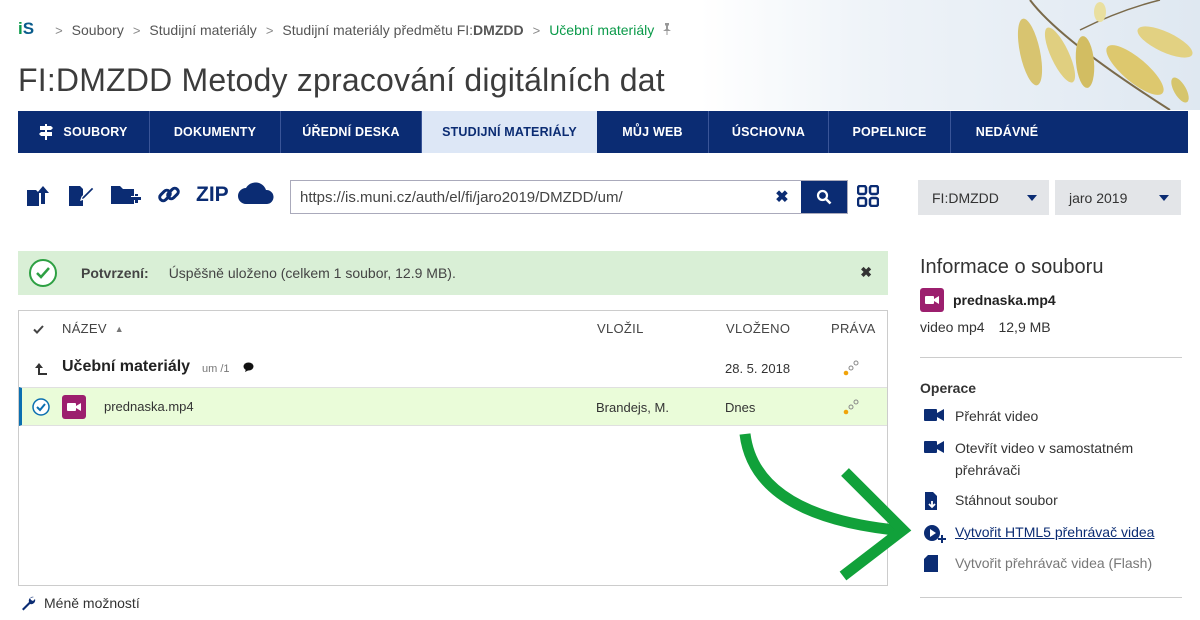 The height and width of the screenshot is (620, 1200). I want to click on operation-label: Stáhnout soubor, so click(1006, 500).